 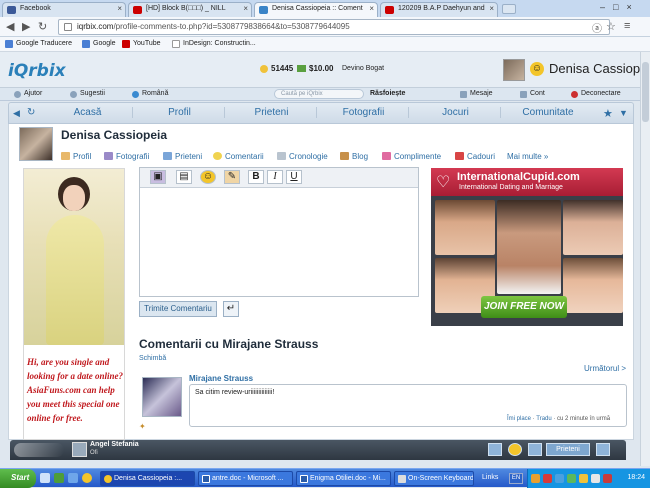 What do you see at coordinates (548, 112) in the screenshot?
I see `tab-comunitate: Comunitate` at bounding box center [548, 112].